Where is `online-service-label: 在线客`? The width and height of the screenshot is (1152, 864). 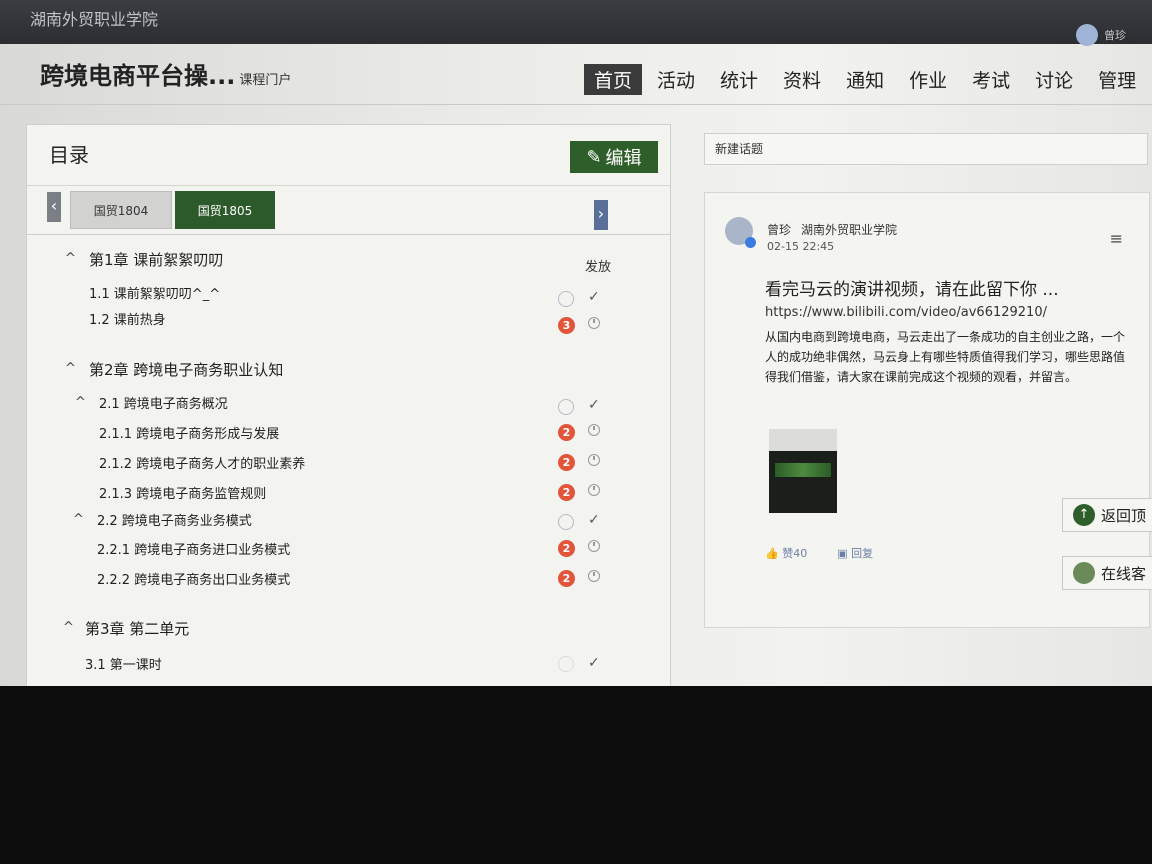
online-service-label: 在线客 is located at coordinates (1124, 573).